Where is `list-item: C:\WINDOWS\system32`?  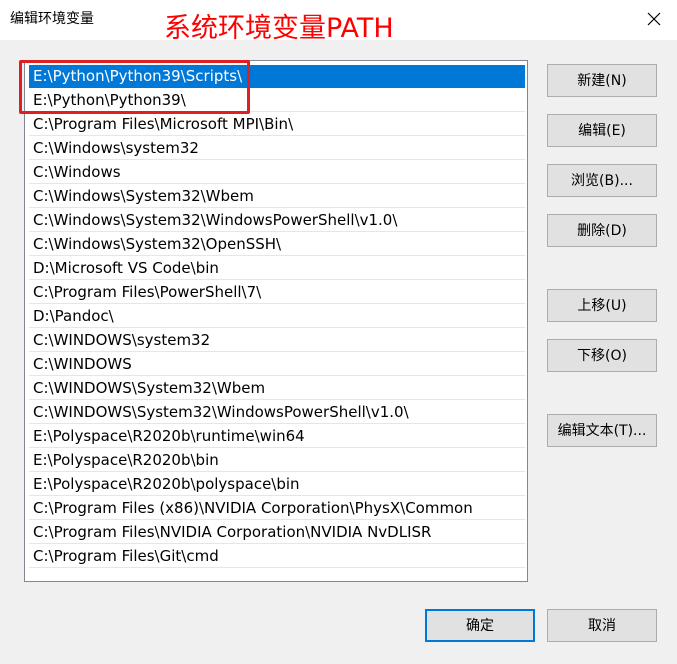 list-item: C:\WINDOWS\system32 is located at coordinates (277, 340).